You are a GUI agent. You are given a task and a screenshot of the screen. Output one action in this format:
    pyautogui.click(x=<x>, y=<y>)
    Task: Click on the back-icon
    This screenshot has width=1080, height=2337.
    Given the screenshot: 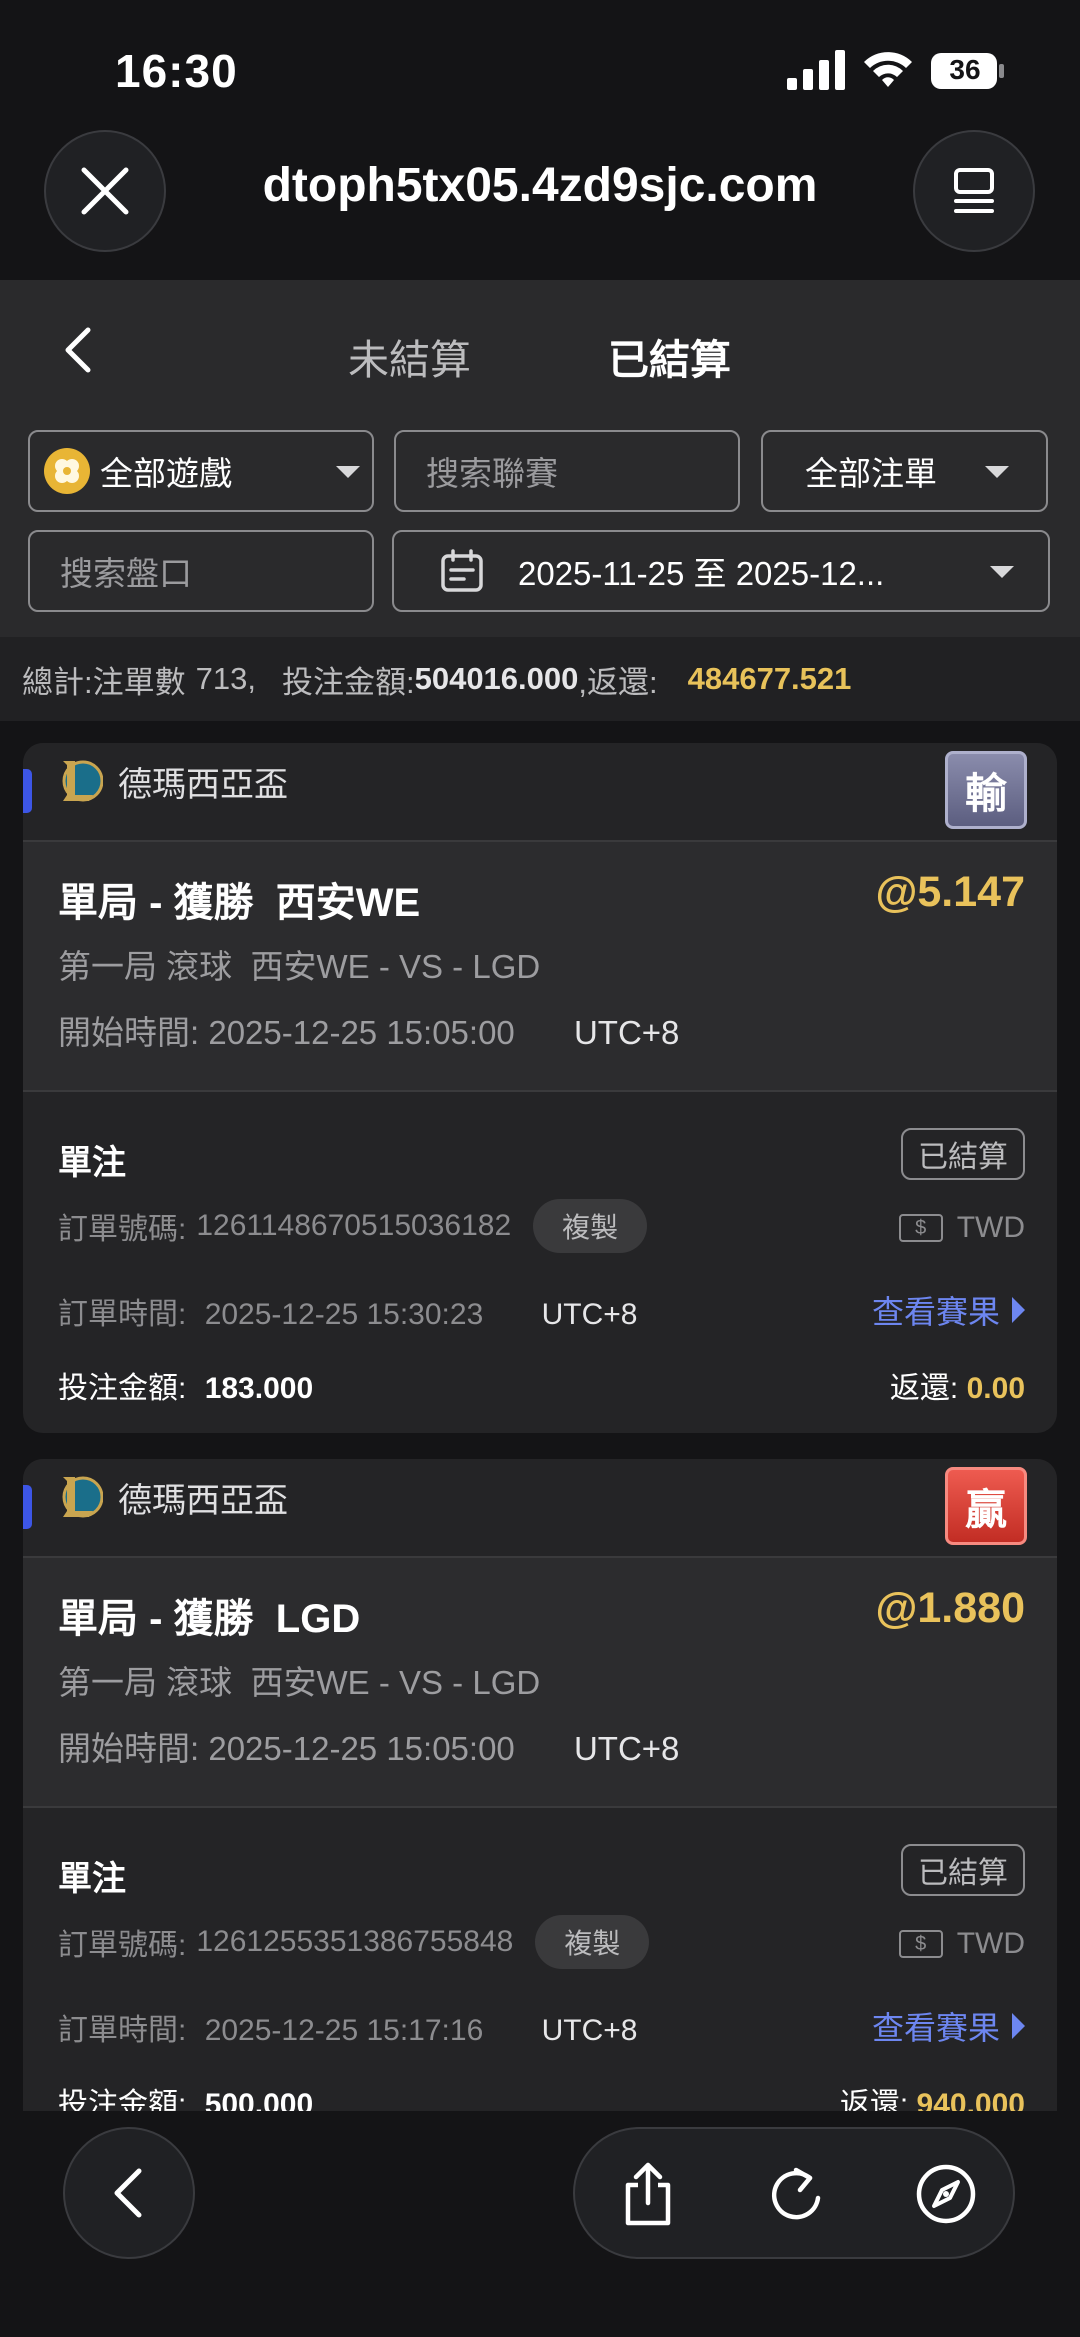 What is the action you would take?
    pyautogui.click(x=81, y=350)
    